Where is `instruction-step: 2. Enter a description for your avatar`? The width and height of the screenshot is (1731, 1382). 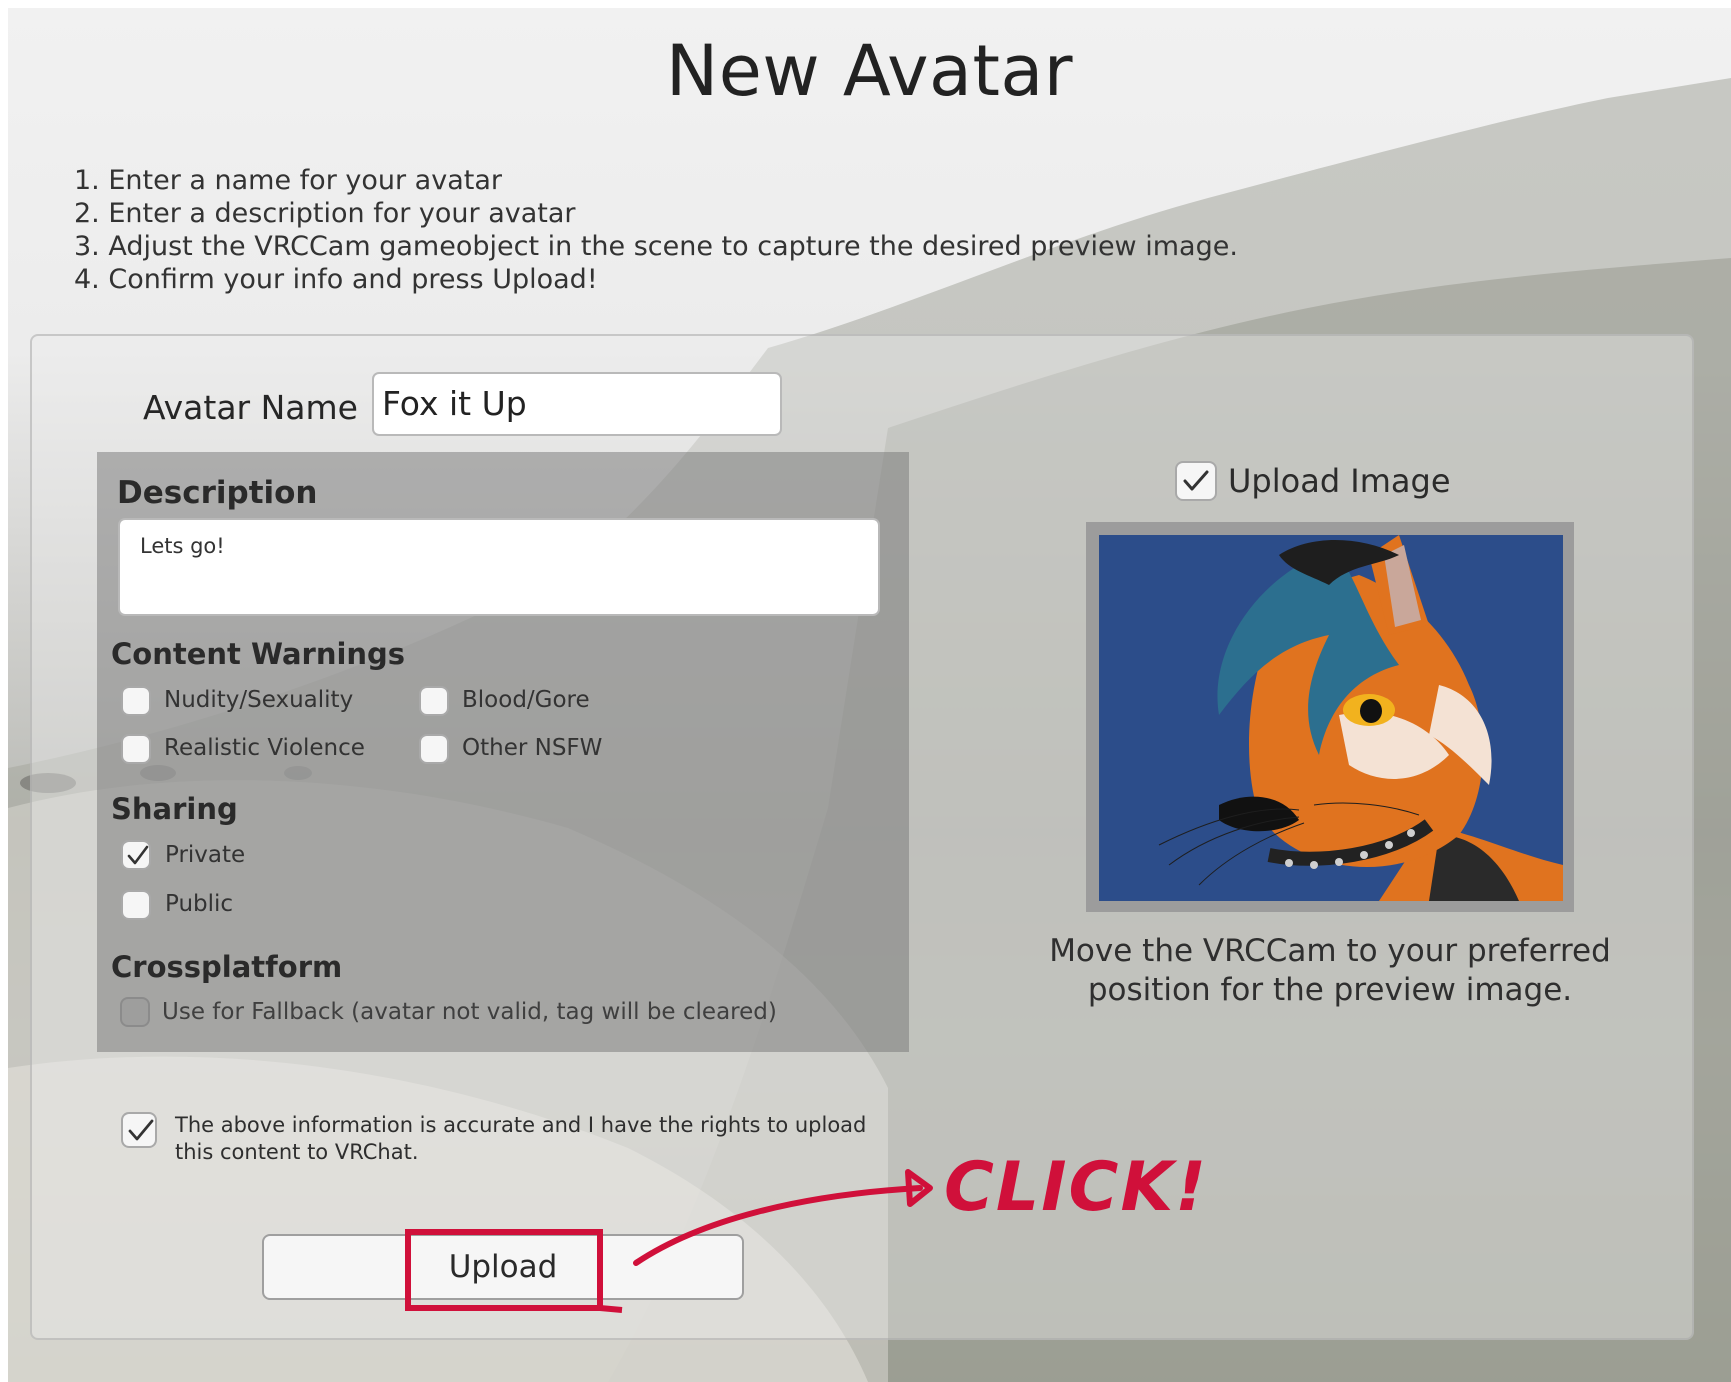 instruction-step: 2. Enter a description for your avatar is located at coordinates (325, 213).